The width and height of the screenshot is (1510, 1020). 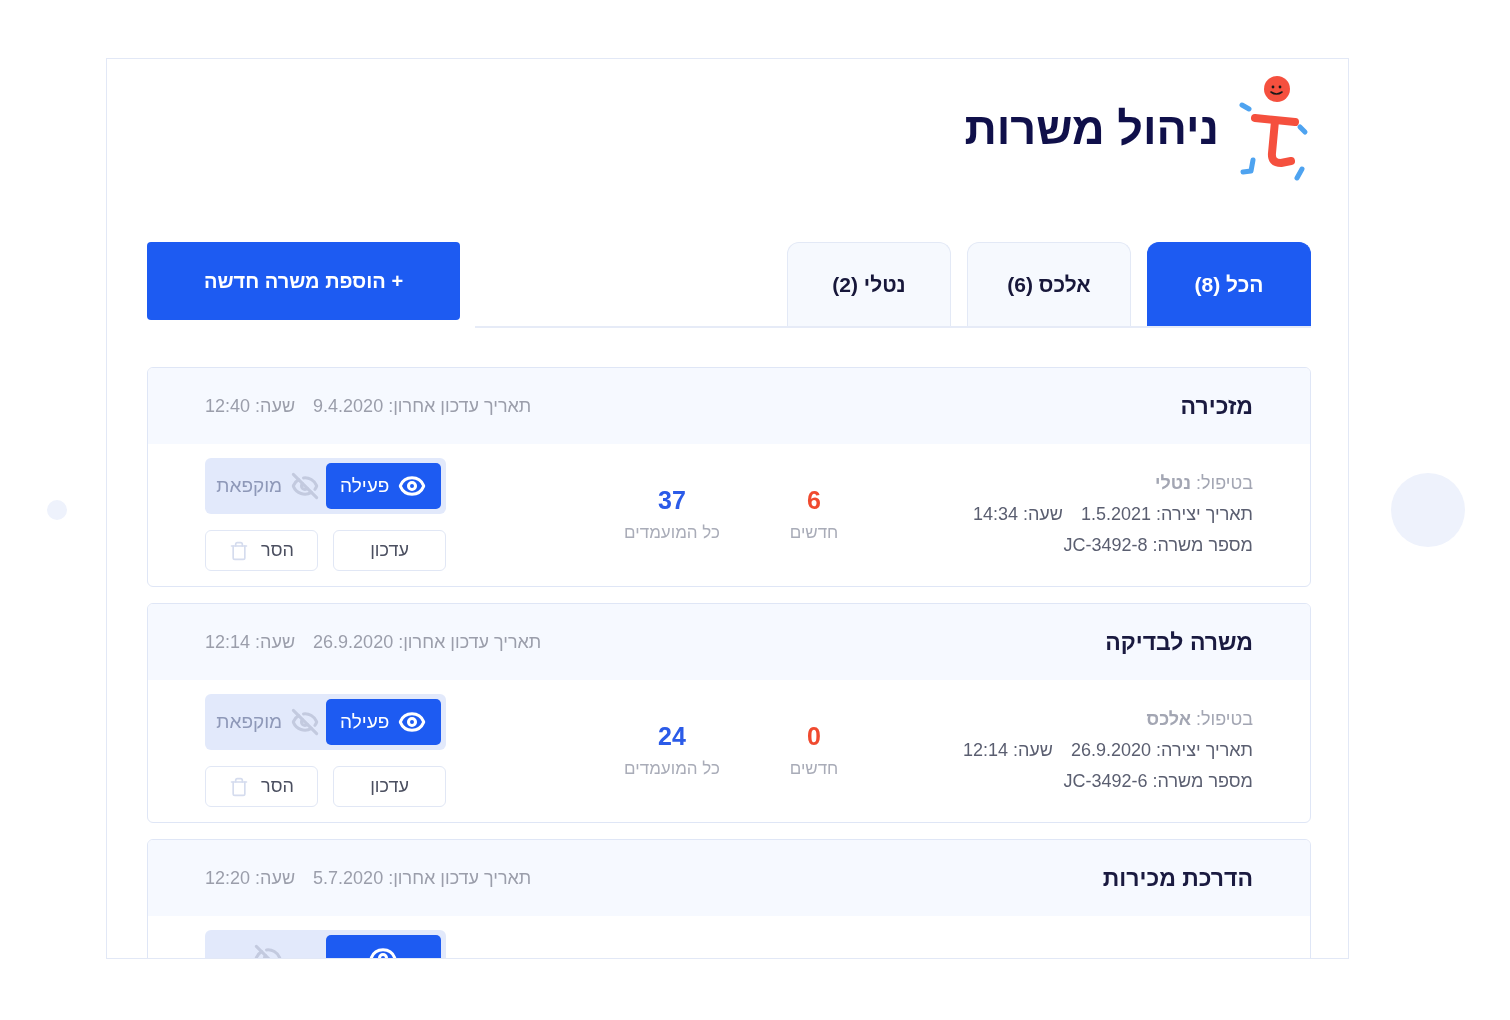 I want to click on job-title: הדרכת מכירות, so click(x=1177, y=878).